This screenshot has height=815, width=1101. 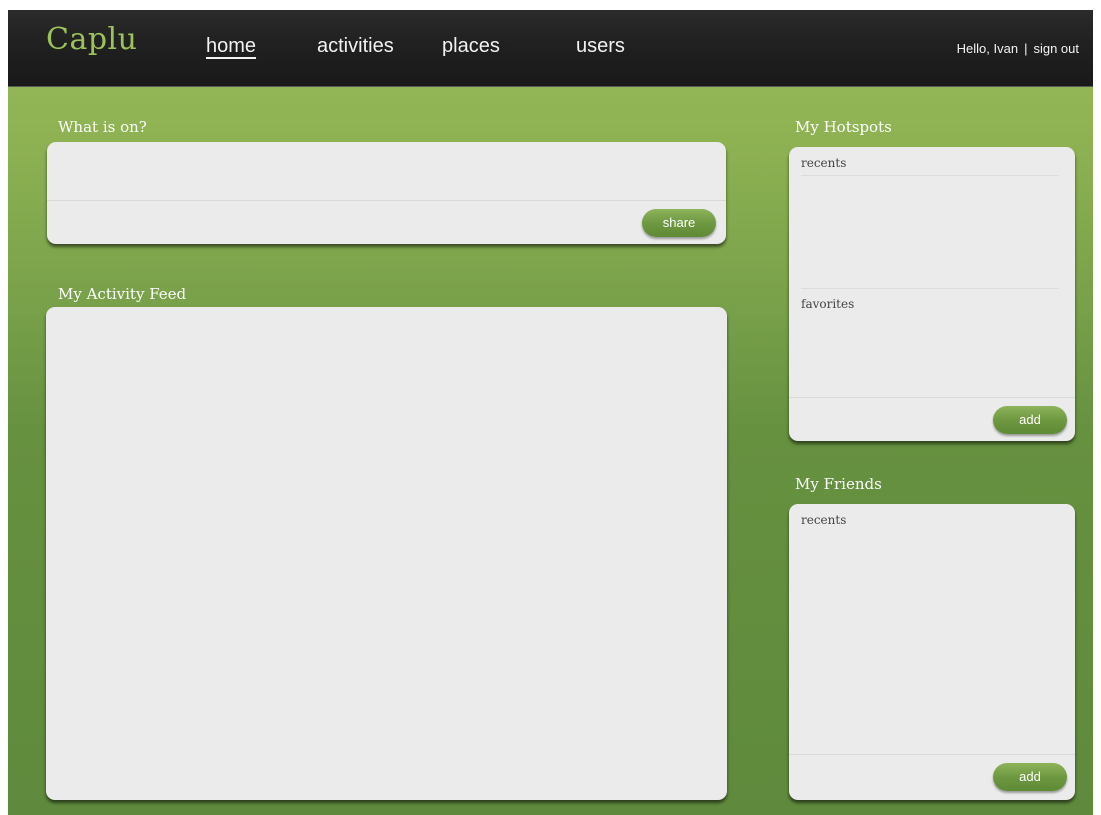 I want to click on hotspots-favorites-label: favorites, so click(x=828, y=304).